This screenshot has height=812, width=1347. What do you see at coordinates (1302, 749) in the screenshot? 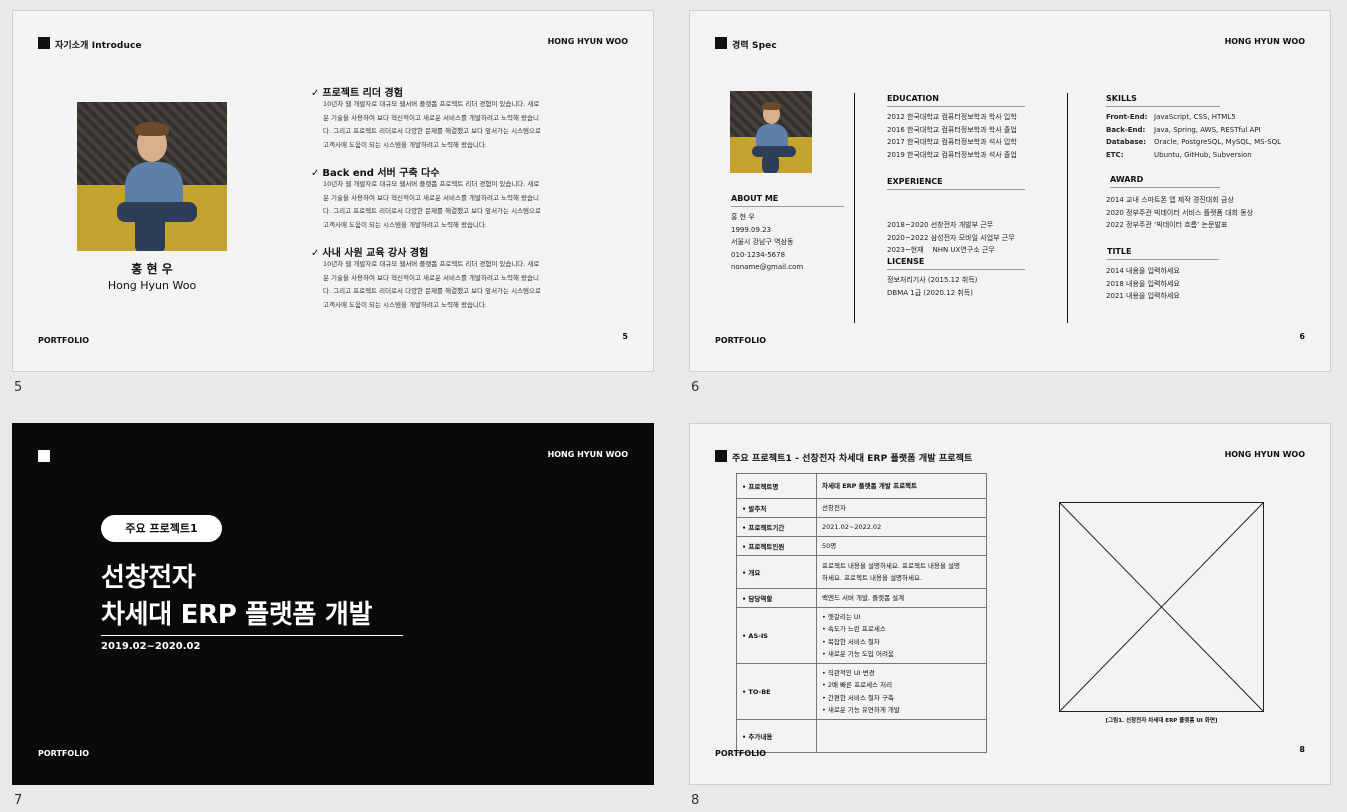
I see `page-number: 8` at bounding box center [1302, 749].